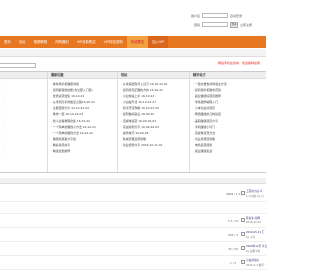 This screenshot has width=320, height=273. I want to click on last-post-title: 2008年12月 平日, so click(256, 246).